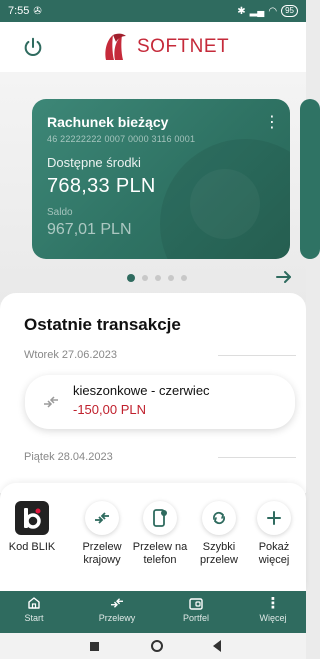 This screenshot has width=320, height=659. Describe the element at coordinates (274, 553) in the screenshot. I see `action-label: Pokaż więcej` at that location.